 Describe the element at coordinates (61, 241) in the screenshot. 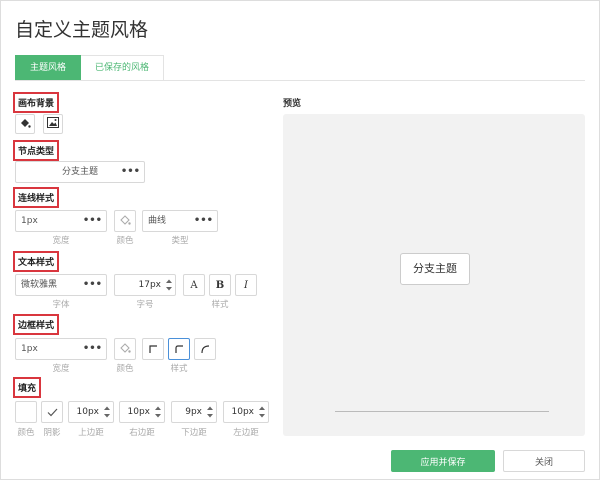

I see `line-width-caption: 宽度` at that location.